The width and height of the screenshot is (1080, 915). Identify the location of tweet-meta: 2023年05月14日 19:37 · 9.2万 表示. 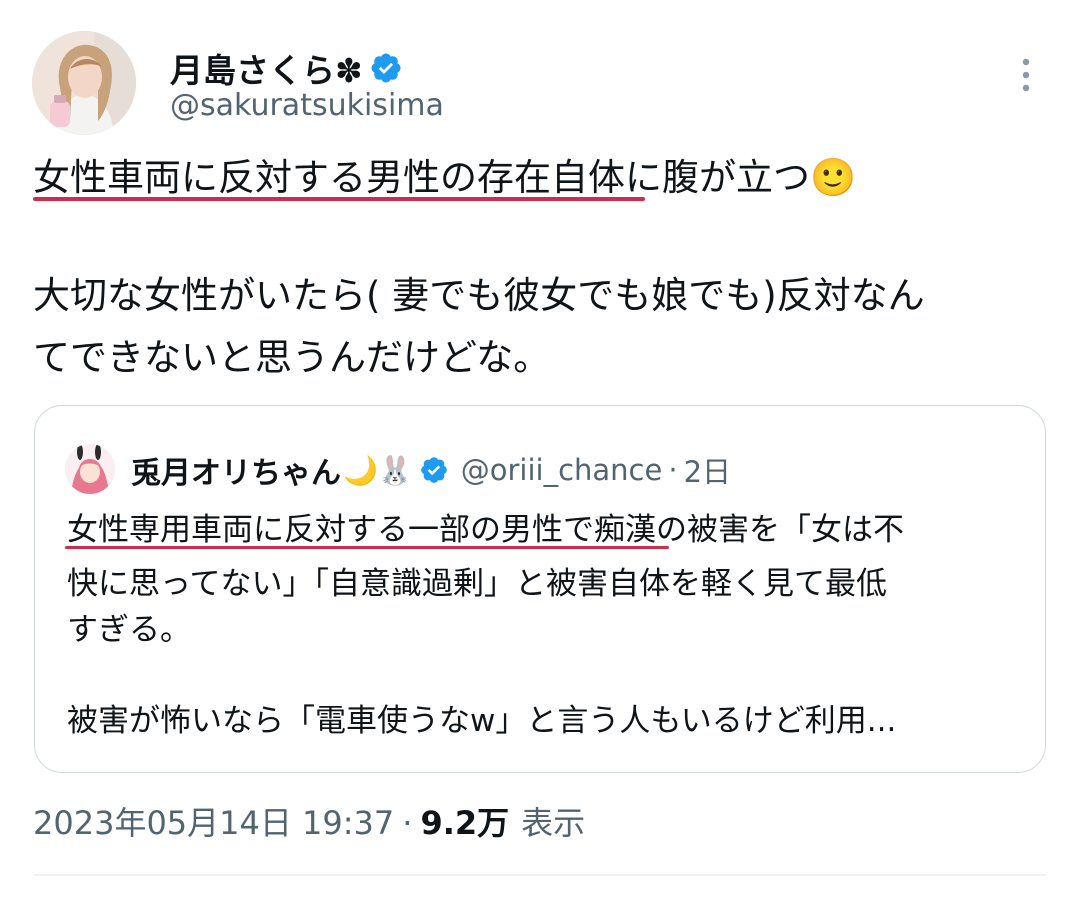
(309, 821).